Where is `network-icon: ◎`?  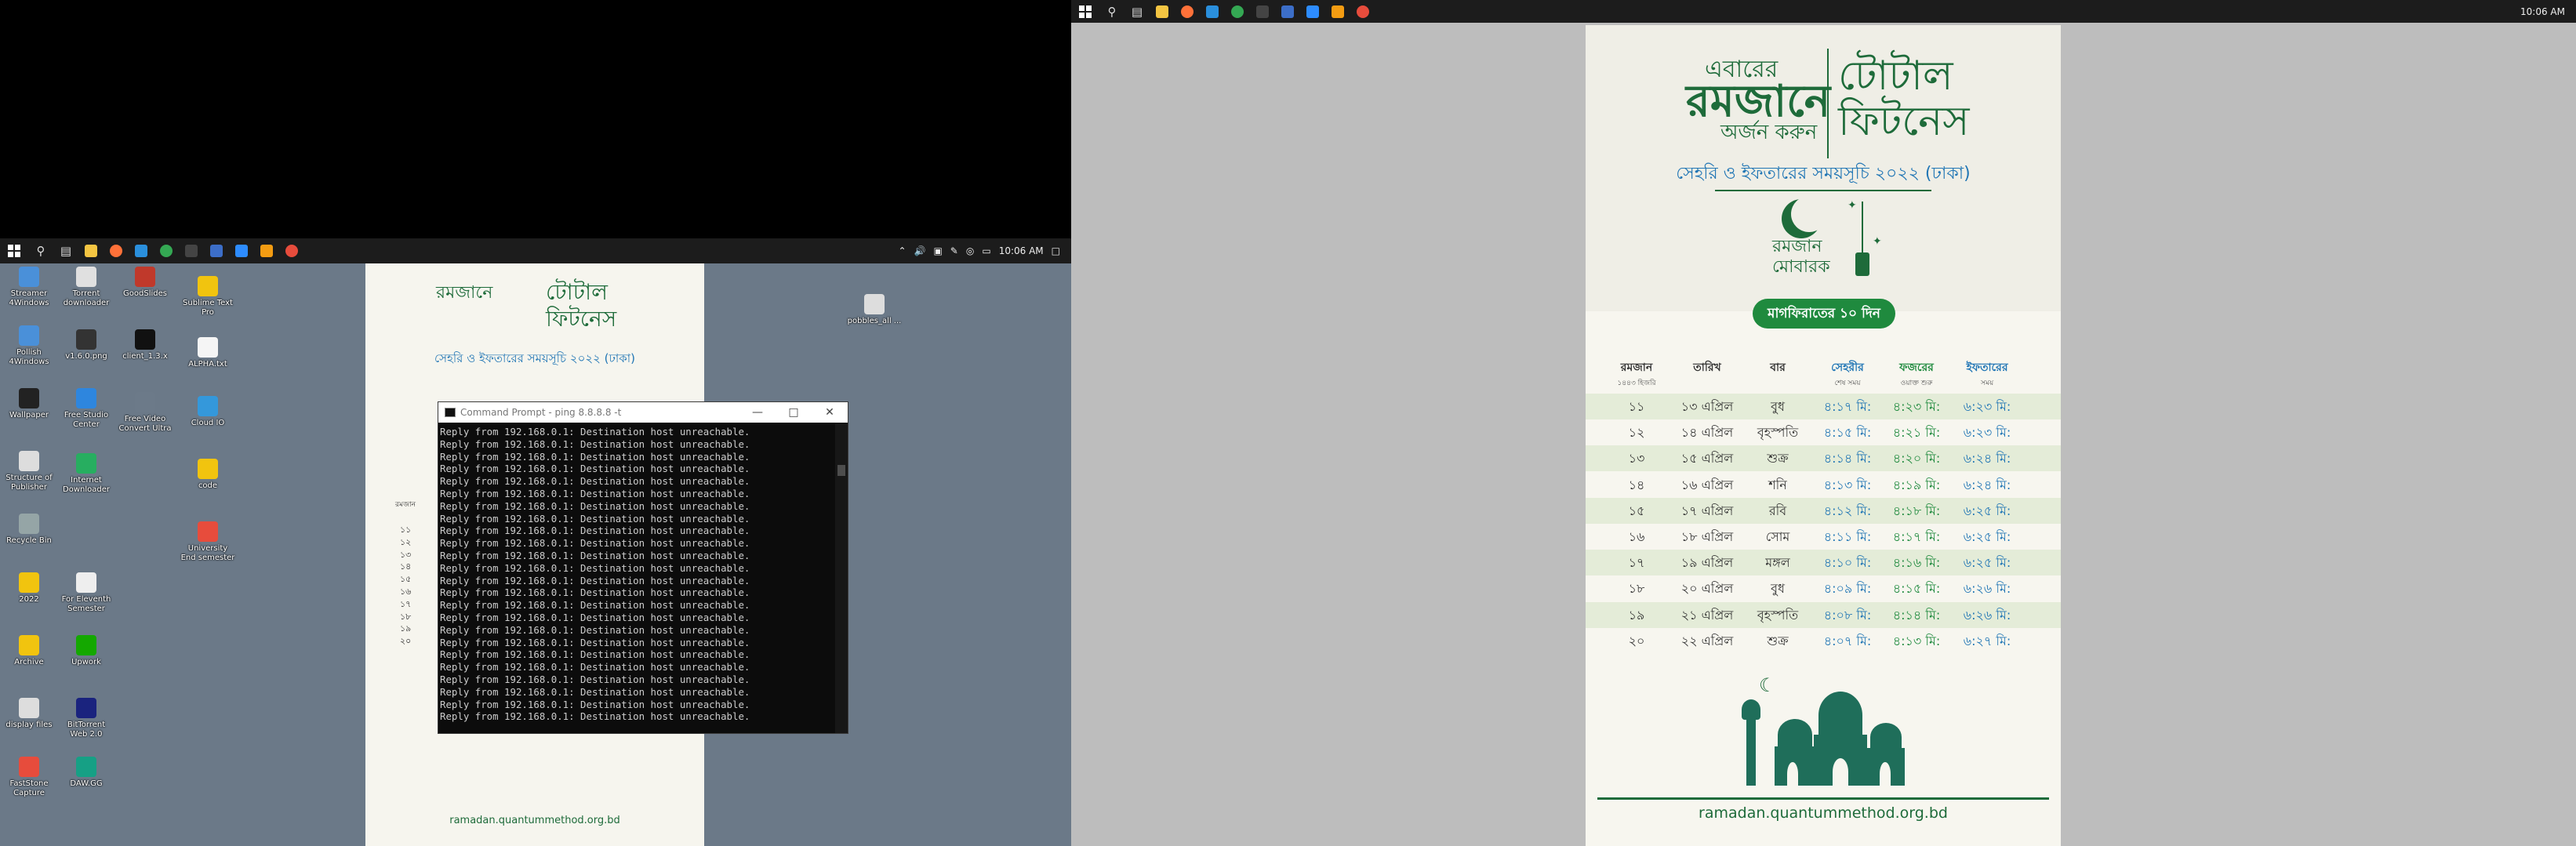
network-icon: ◎ is located at coordinates (970, 251).